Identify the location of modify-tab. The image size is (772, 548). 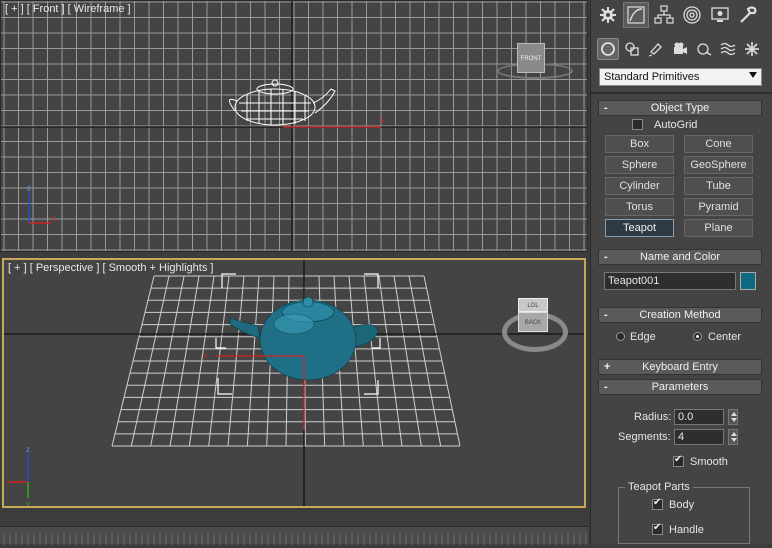
(636, 15).